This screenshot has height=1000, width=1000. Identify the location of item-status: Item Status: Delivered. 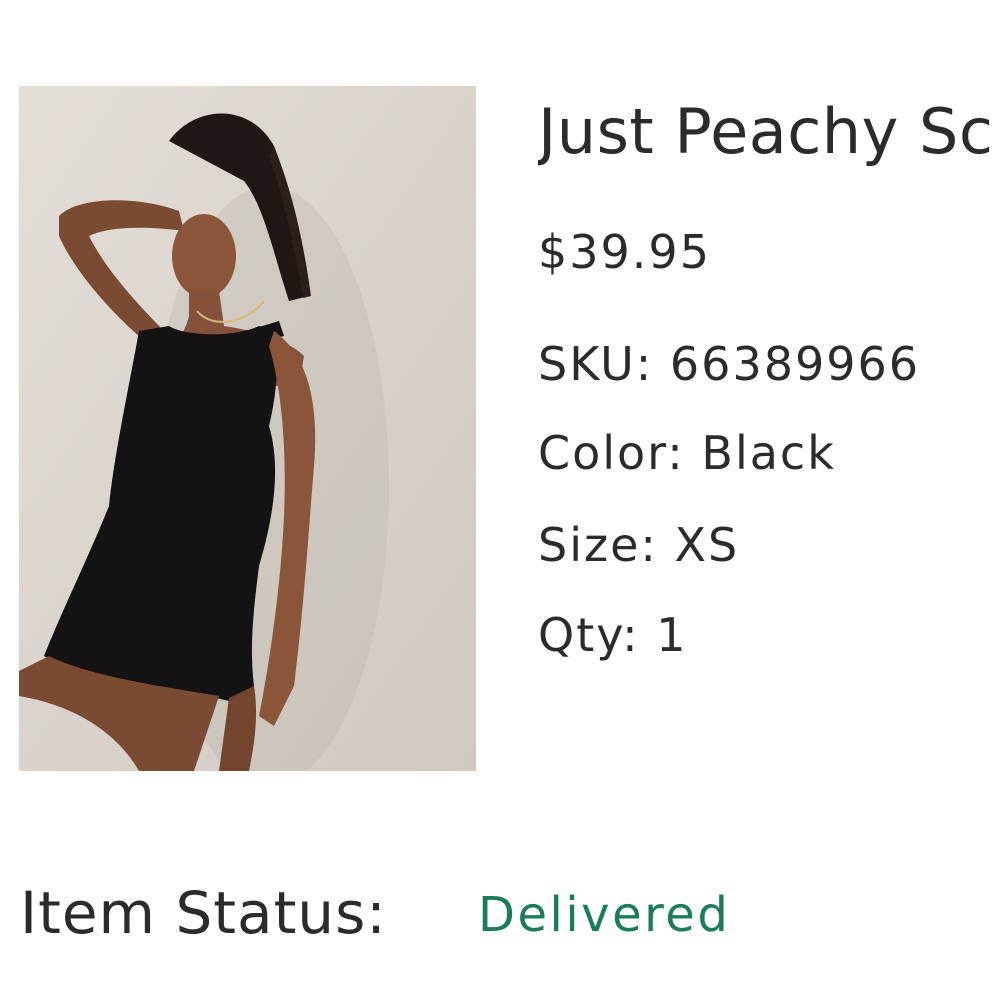
(374, 913).